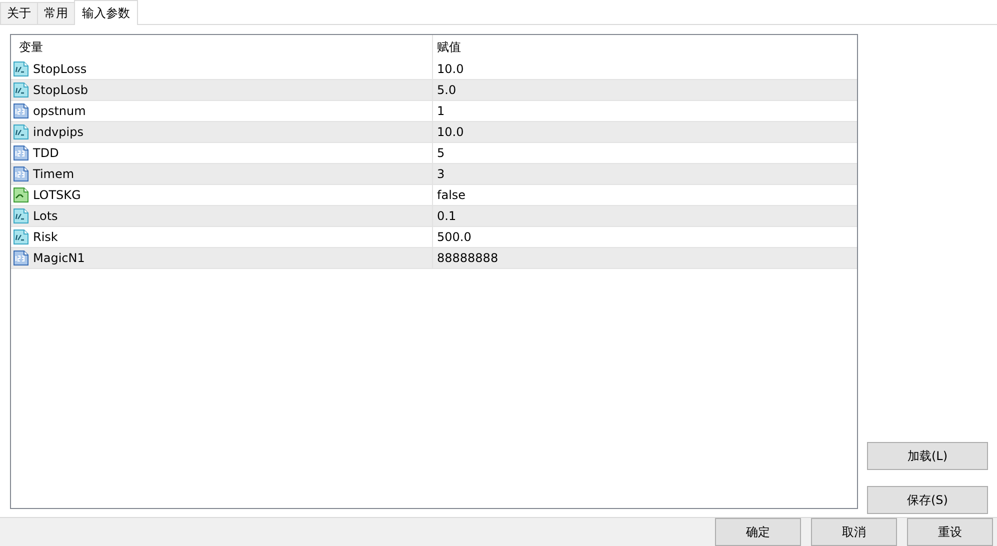 The image size is (997, 546). Describe the element at coordinates (758, 532) in the screenshot. I see `dialog-button: 确定` at that location.